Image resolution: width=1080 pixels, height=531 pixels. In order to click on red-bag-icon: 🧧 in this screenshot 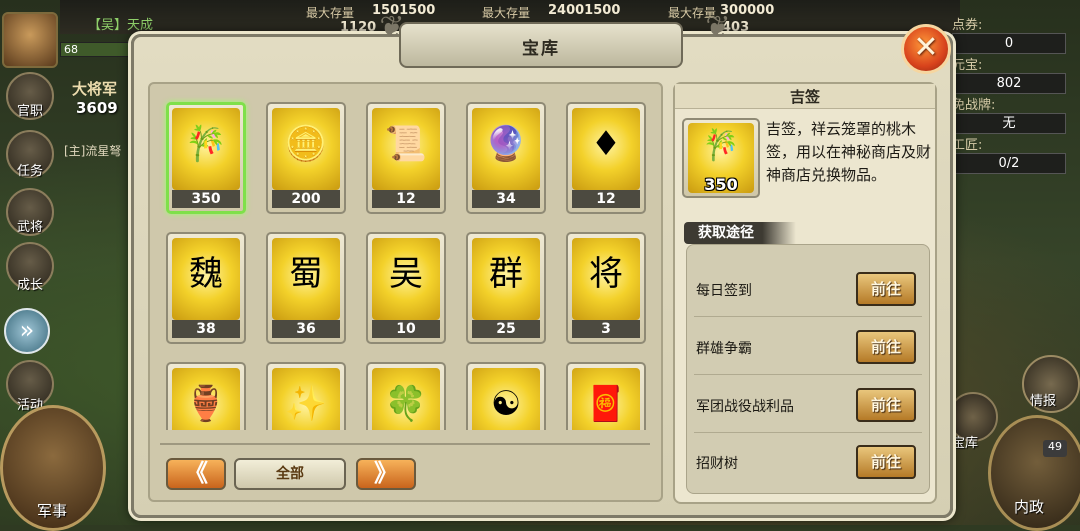, I will do `click(606, 404)`.